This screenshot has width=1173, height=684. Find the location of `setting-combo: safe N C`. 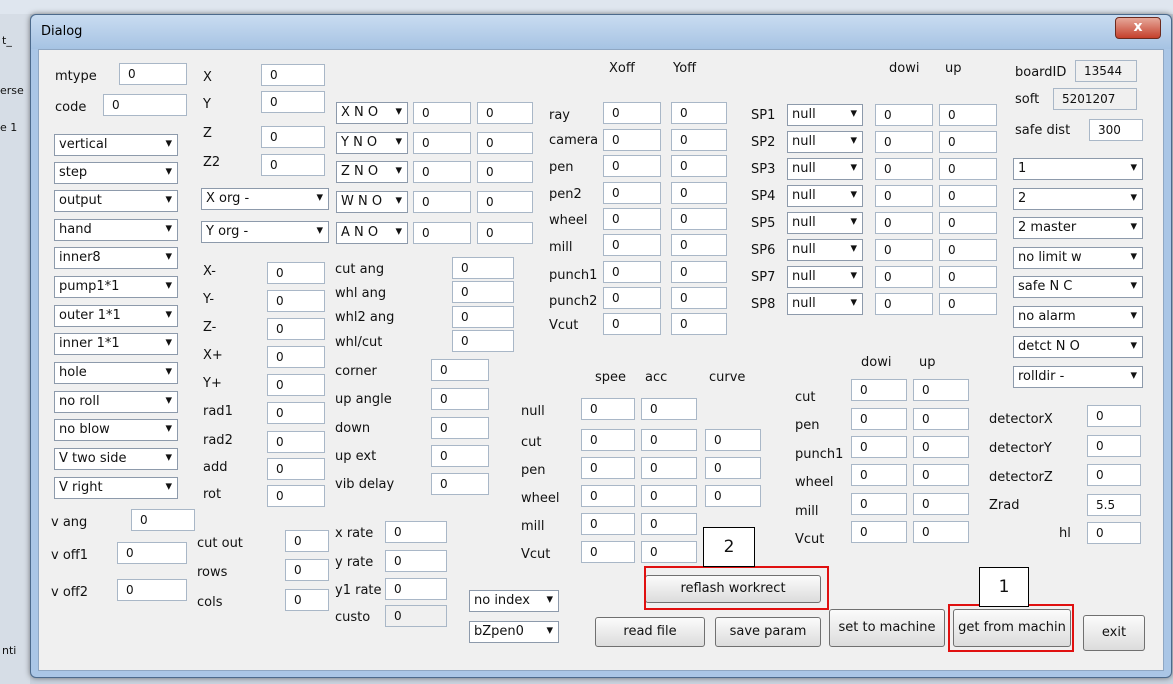

setting-combo: safe N C is located at coordinates (1078, 287).